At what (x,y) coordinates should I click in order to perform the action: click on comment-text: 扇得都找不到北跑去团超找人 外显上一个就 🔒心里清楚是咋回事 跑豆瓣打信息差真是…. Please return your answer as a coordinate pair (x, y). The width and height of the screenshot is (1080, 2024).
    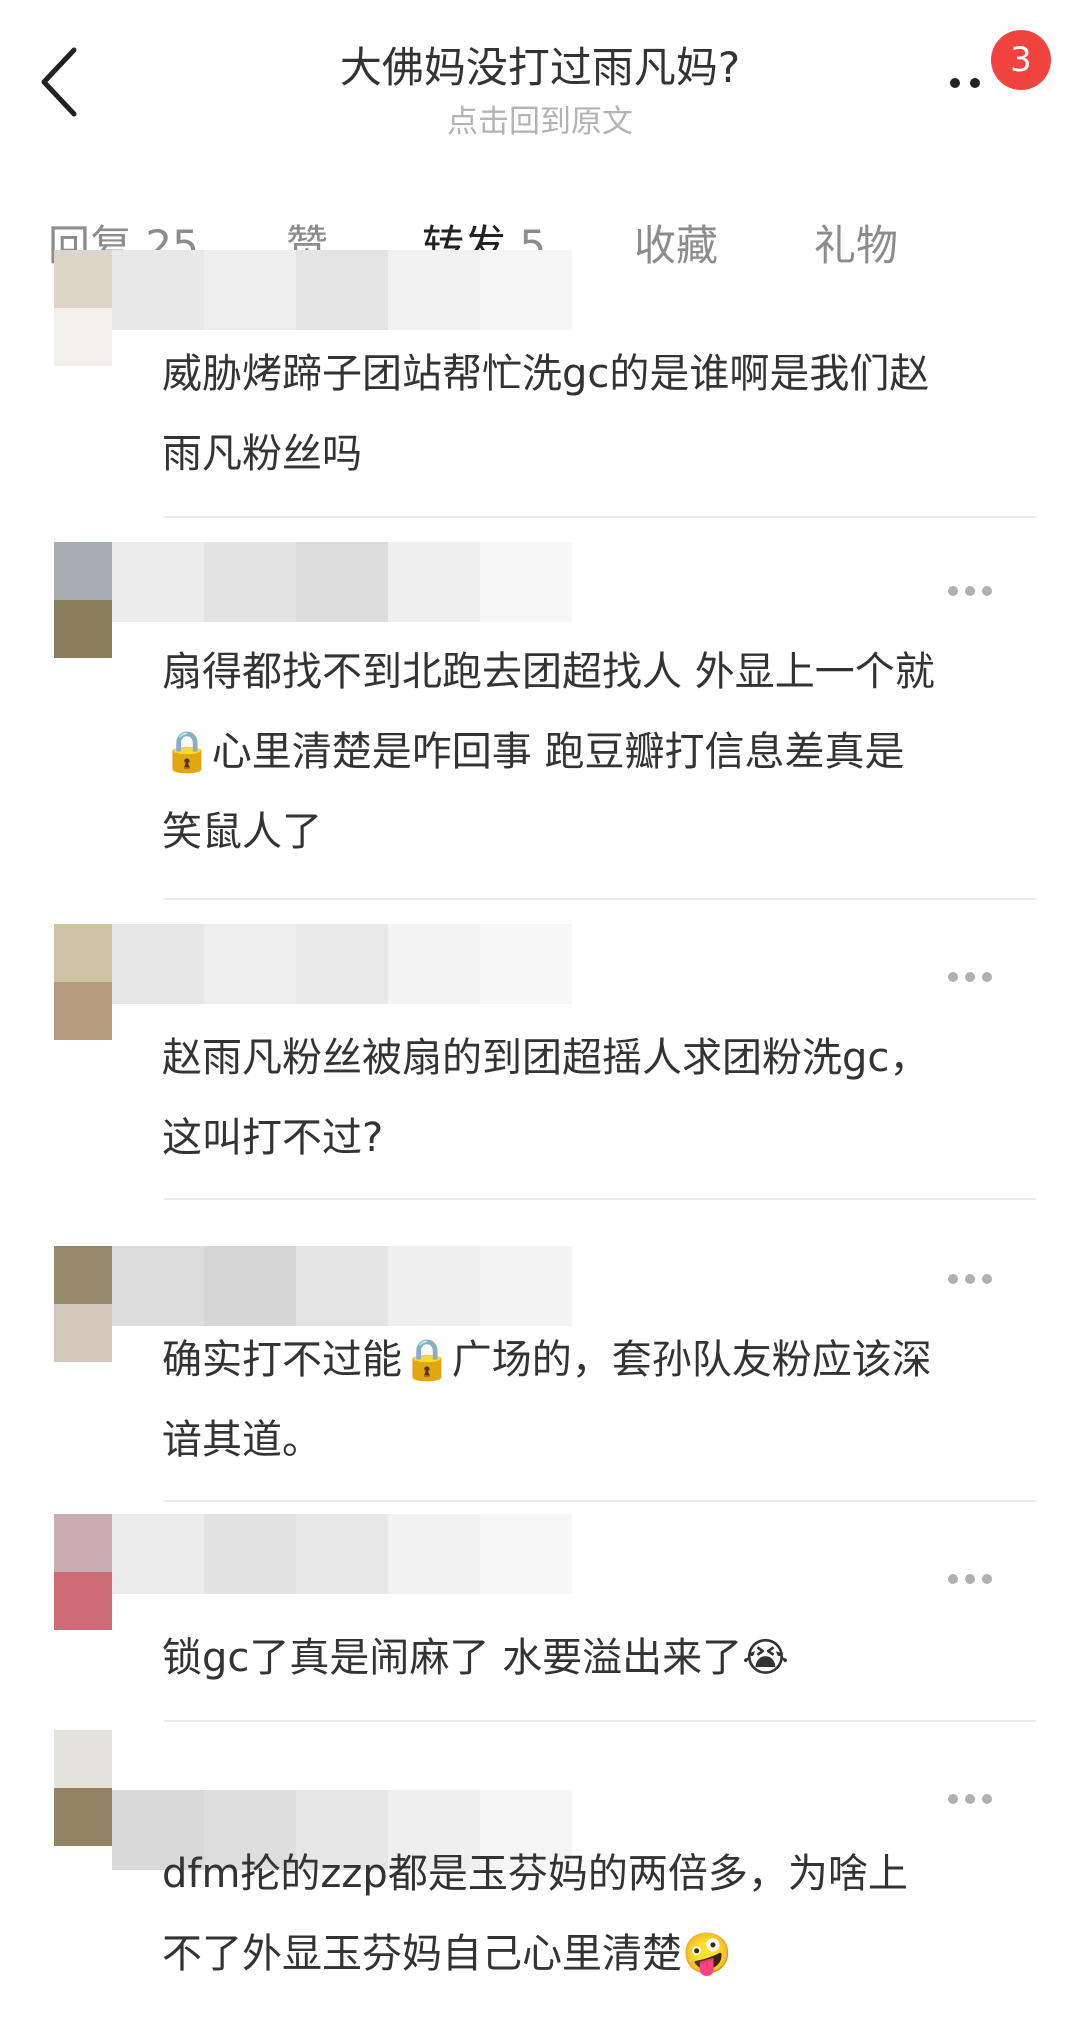
    Looking at the image, I should click on (548, 752).